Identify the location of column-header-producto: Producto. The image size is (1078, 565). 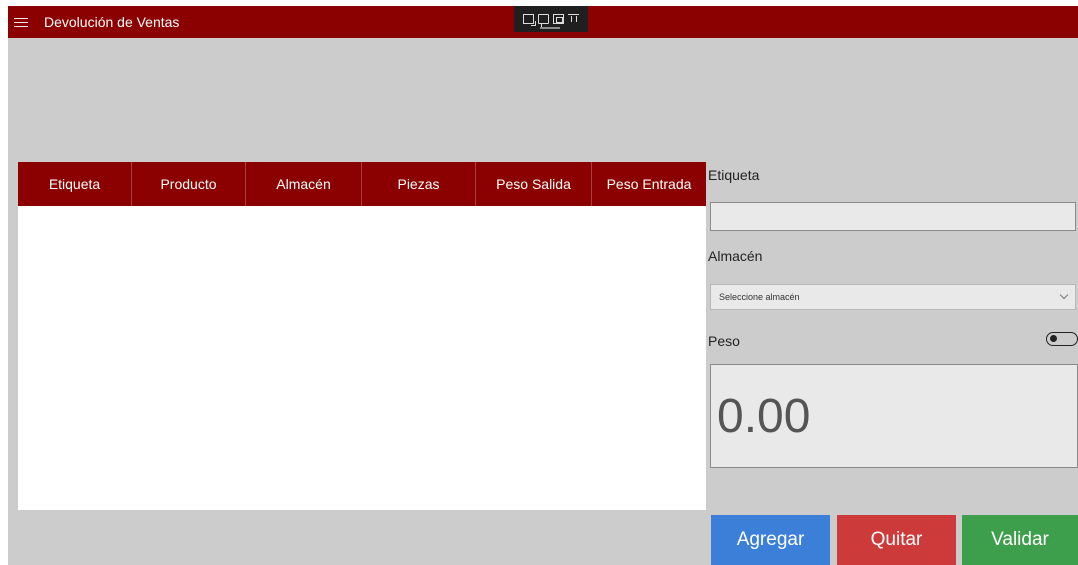
(189, 184).